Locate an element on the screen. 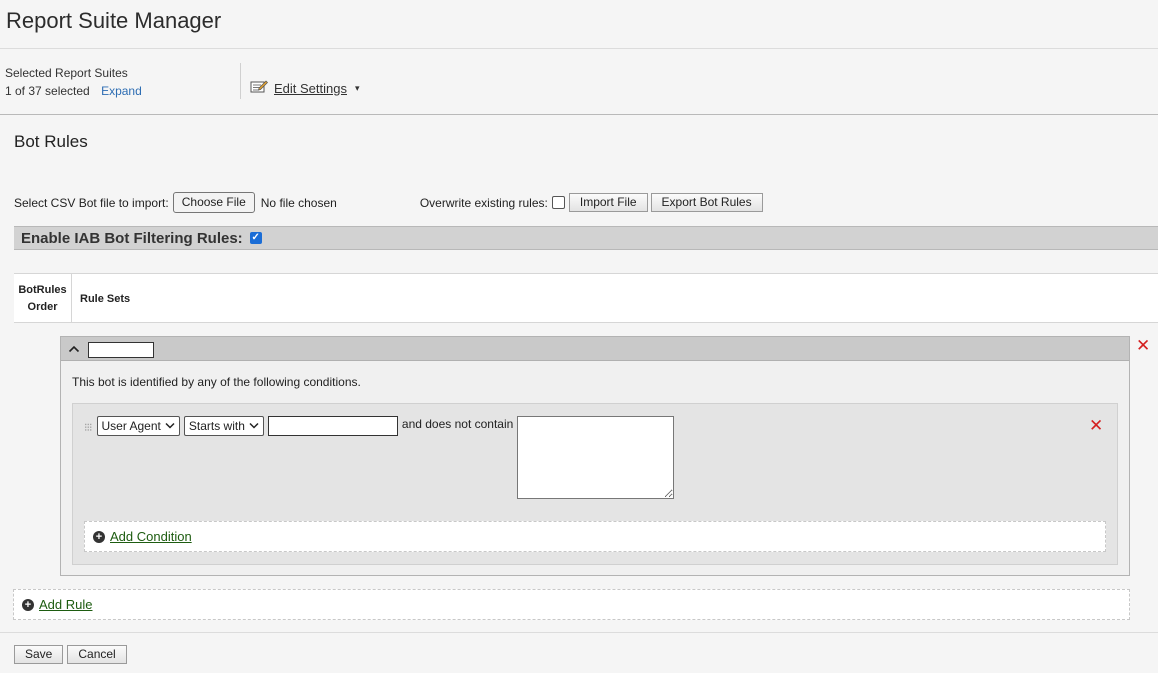  rule-set-header is located at coordinates (595, 349).